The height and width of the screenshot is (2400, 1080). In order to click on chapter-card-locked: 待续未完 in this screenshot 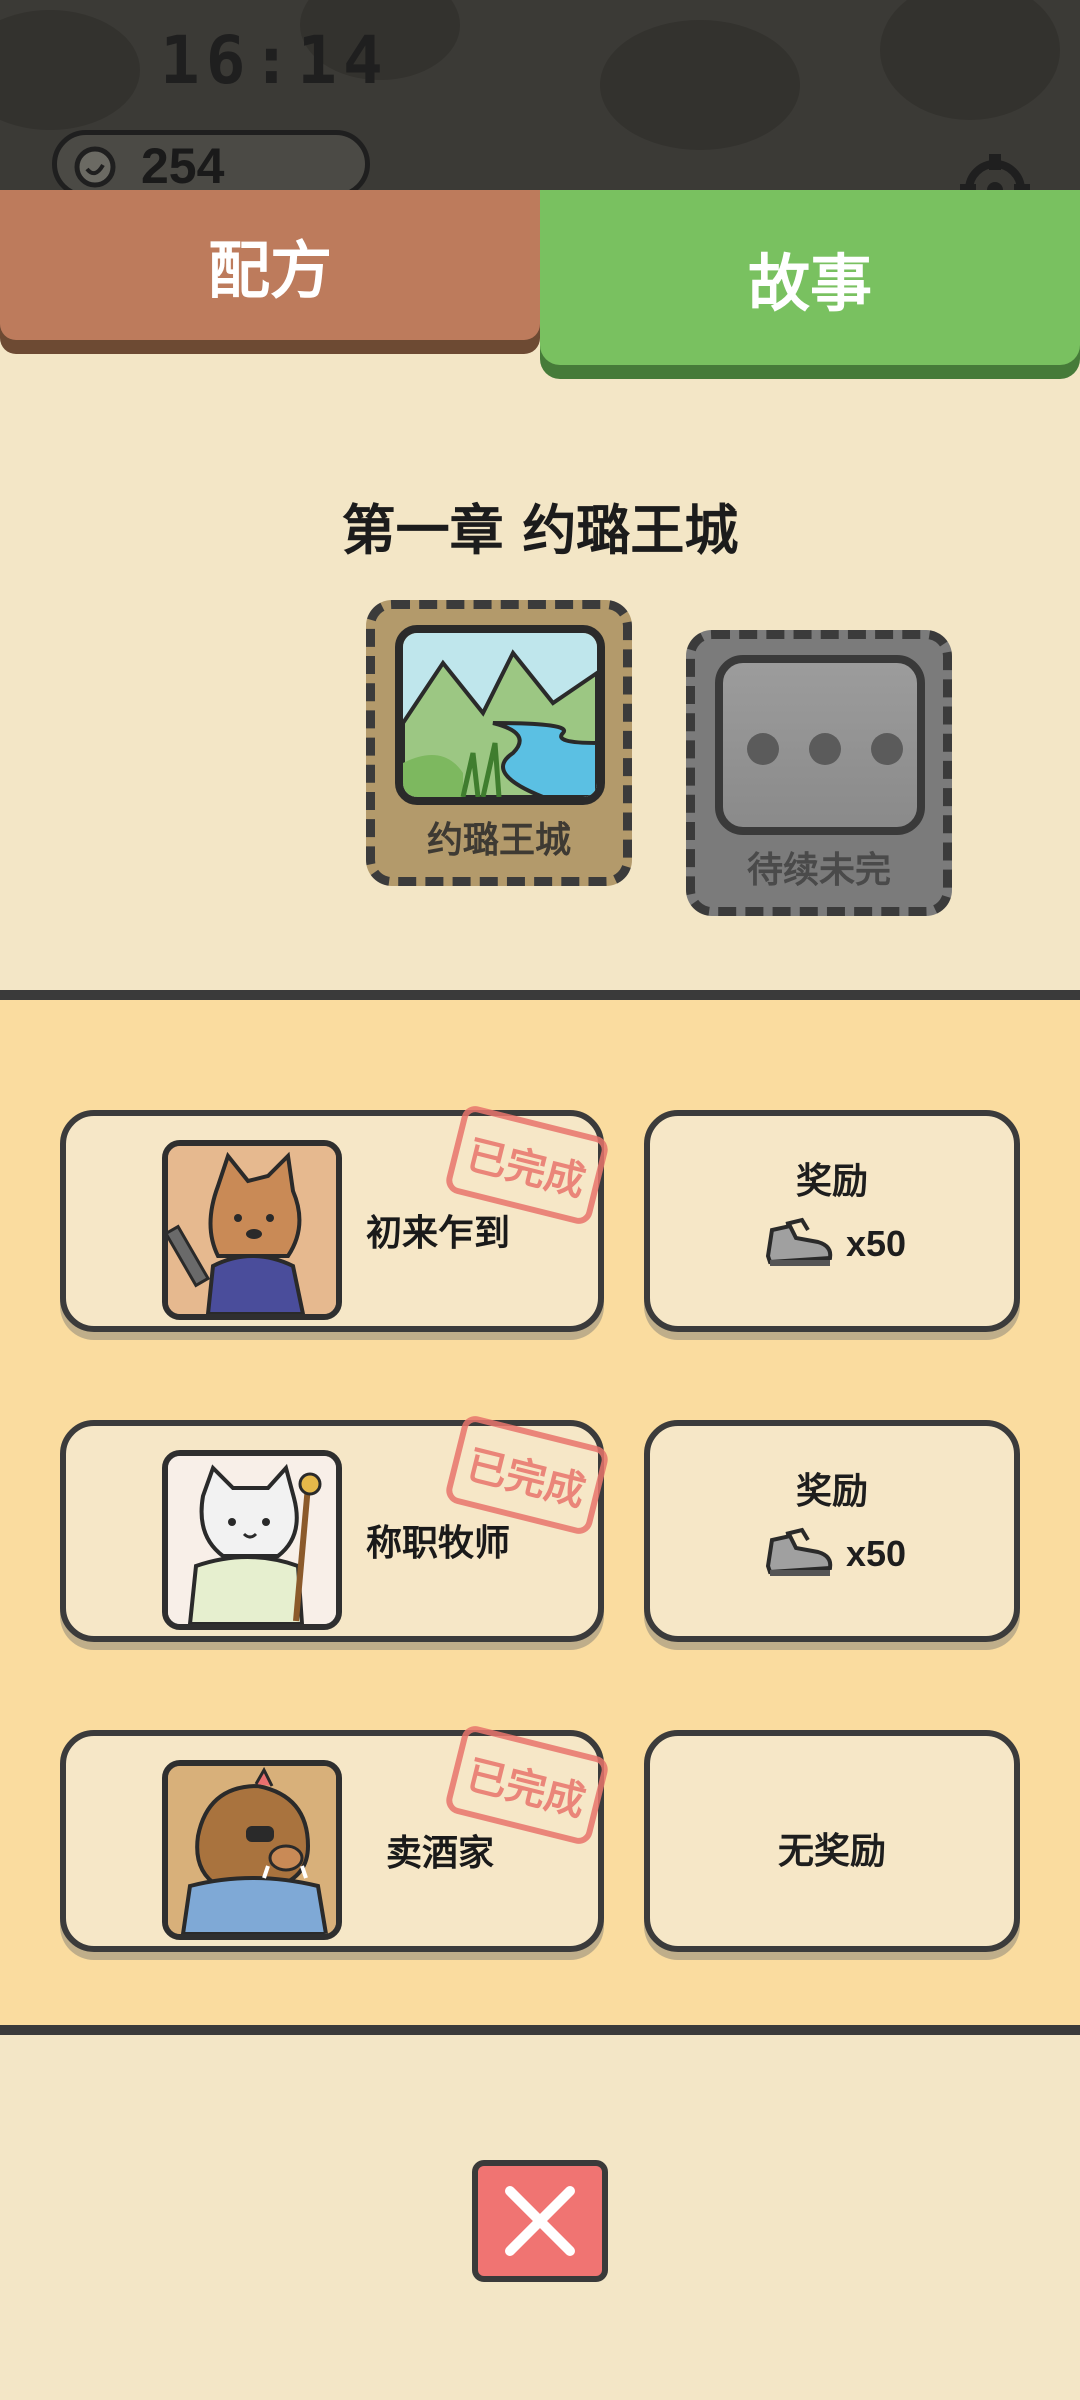, I will do `click(819, 773)`.